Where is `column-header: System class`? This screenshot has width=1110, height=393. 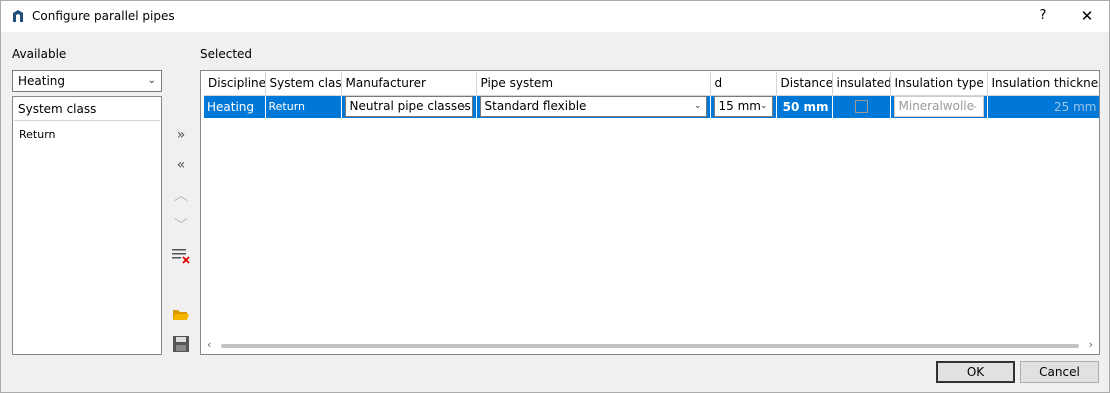 column-header: System class is located at coordinates (303, 84).